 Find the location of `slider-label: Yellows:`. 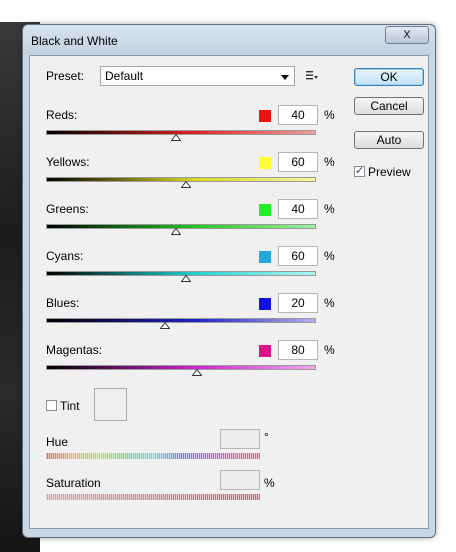

slider-label: Yellows: is located at coordinates (68, 162).